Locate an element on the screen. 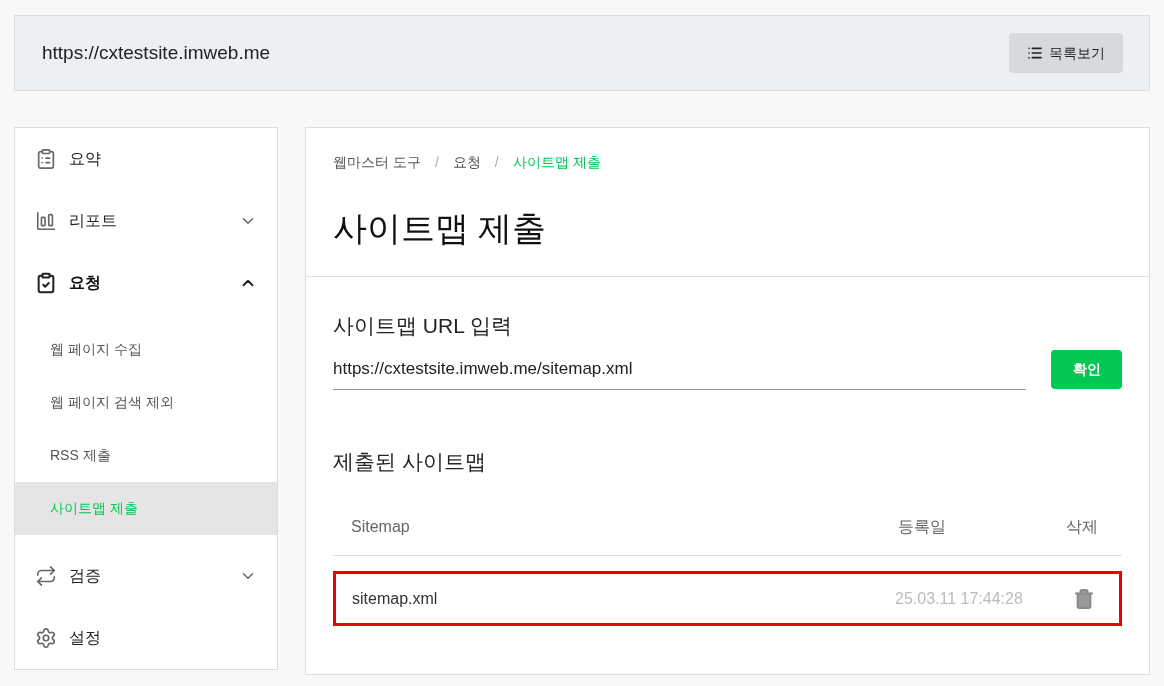 The image size is (1164, 686). table-cell-text: 25.03.11 17:44:28 is located at coordinates (959, 598).